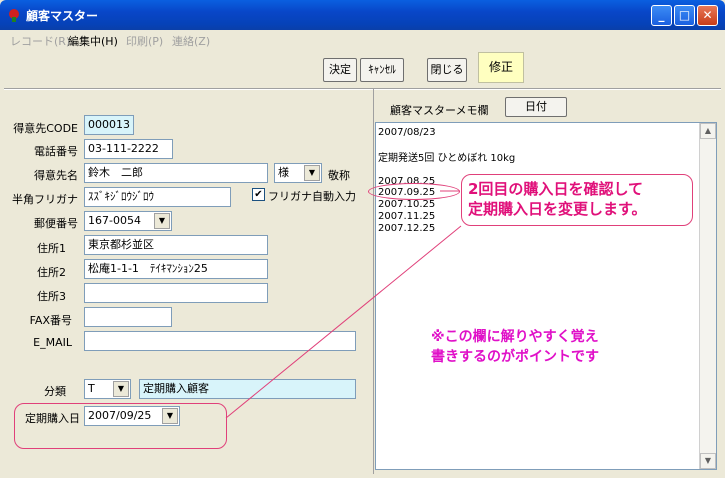 The image size is (725, 478). Describe the element at coordinates (55, 391) in the screenshot. I see `category-label: 分類` at that location.